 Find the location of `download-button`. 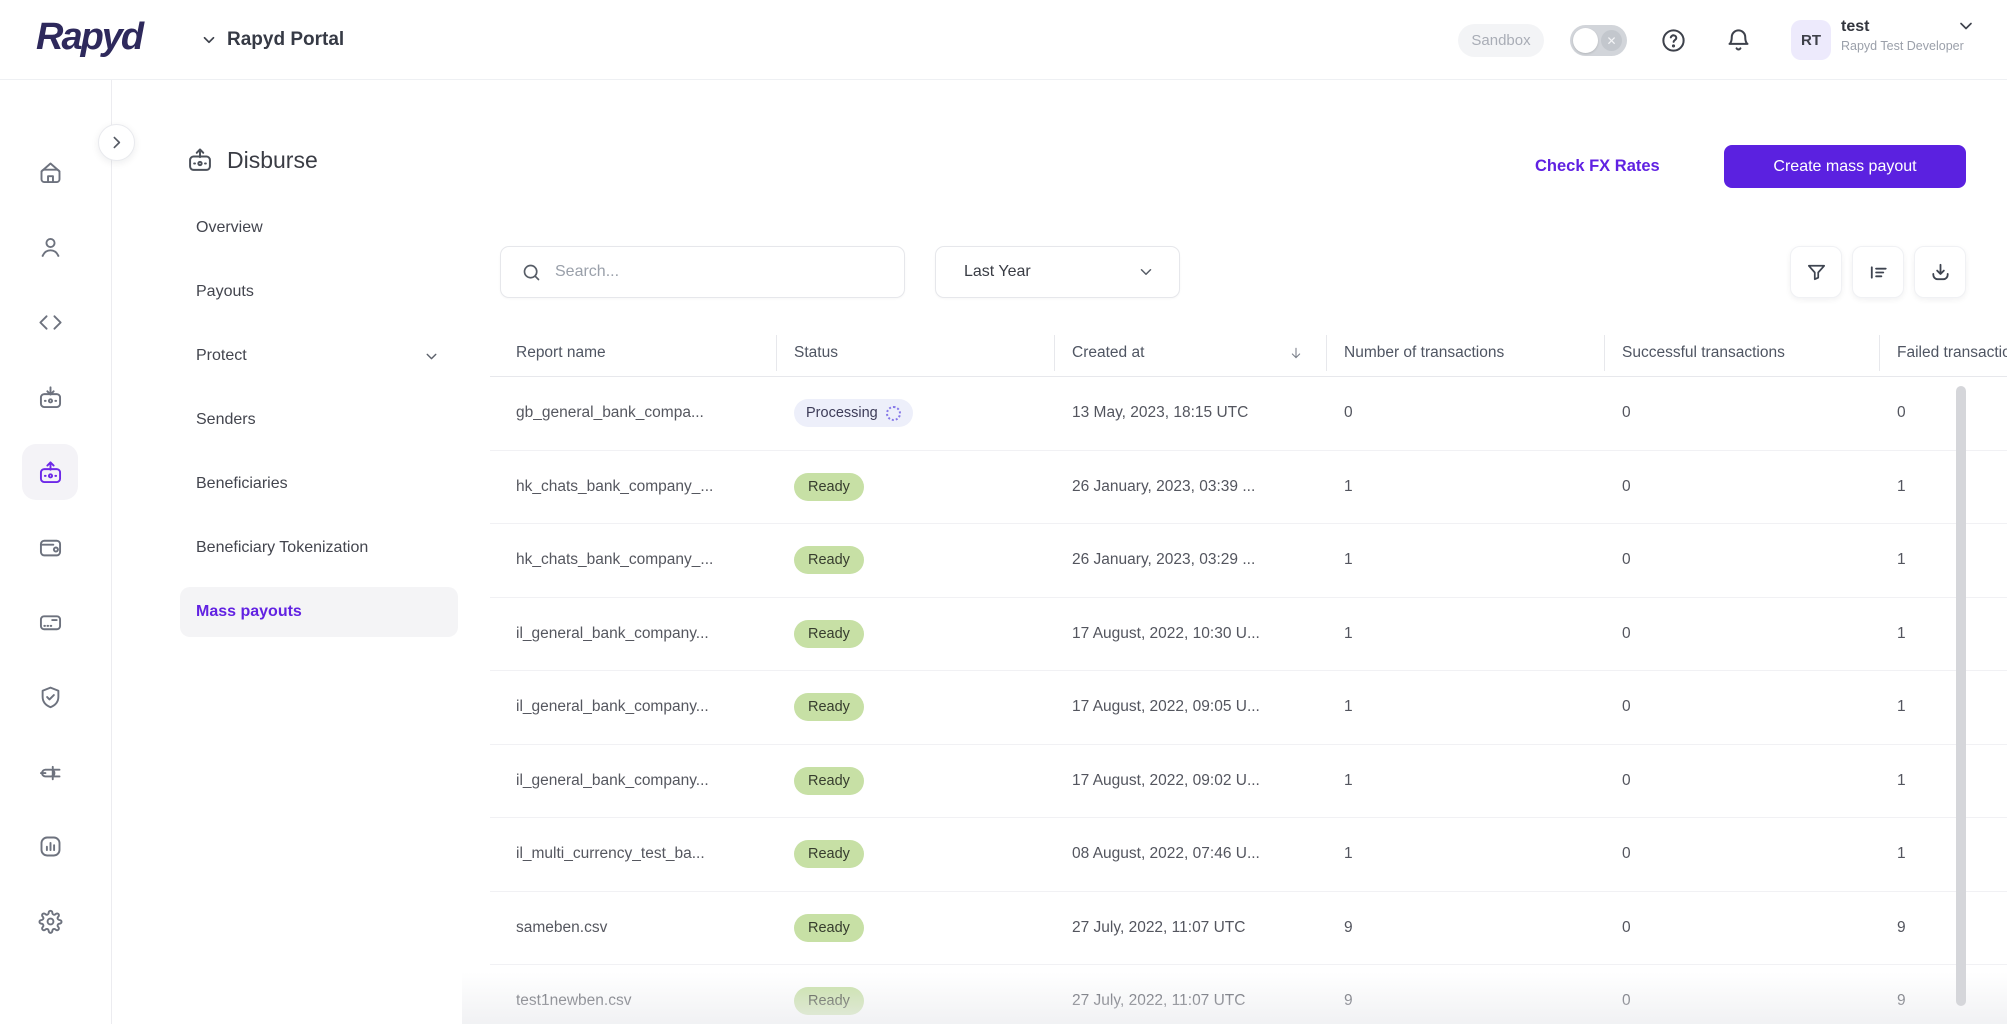

download-button is located at coordinates (1940, 272).